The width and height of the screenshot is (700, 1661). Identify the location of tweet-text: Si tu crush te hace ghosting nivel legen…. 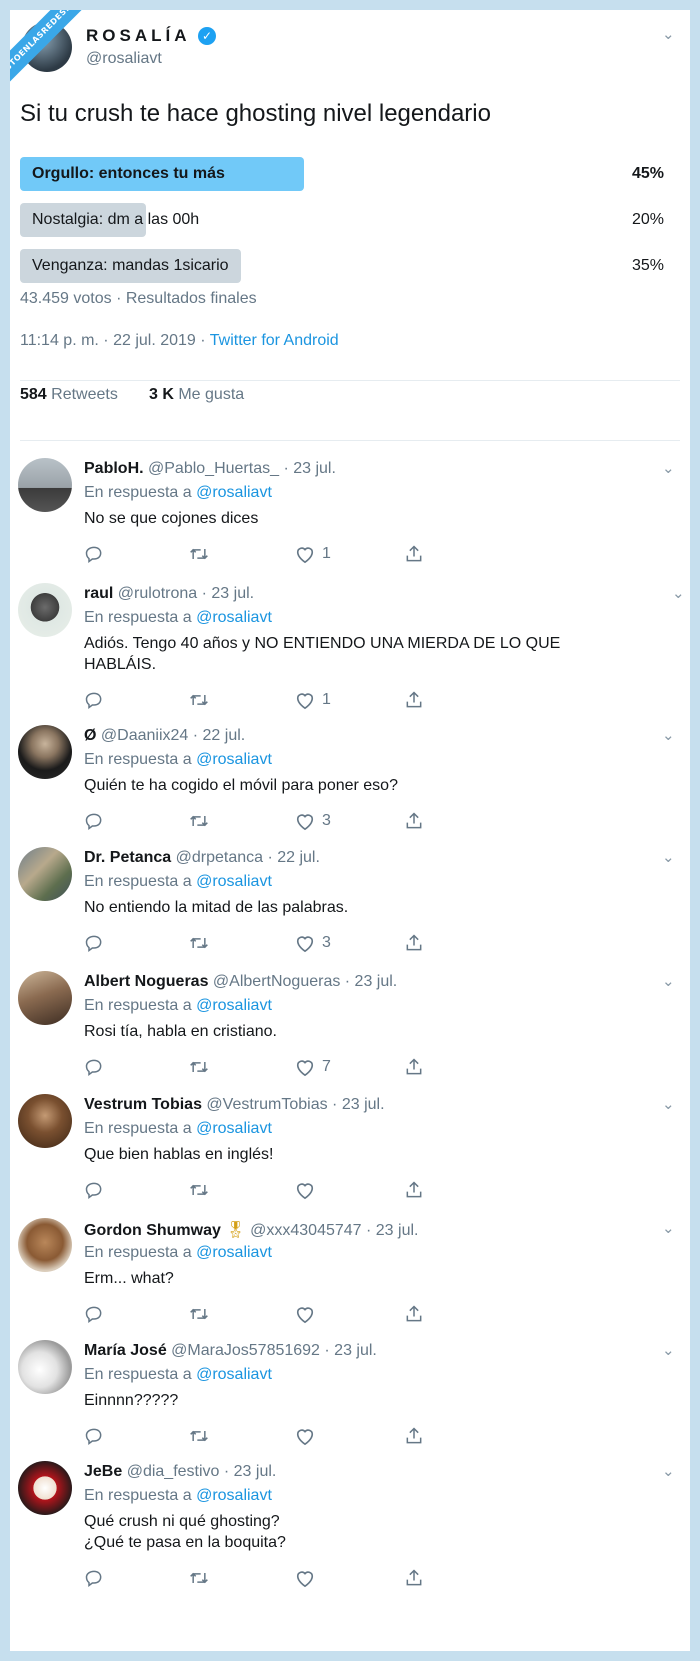
(255, 113).